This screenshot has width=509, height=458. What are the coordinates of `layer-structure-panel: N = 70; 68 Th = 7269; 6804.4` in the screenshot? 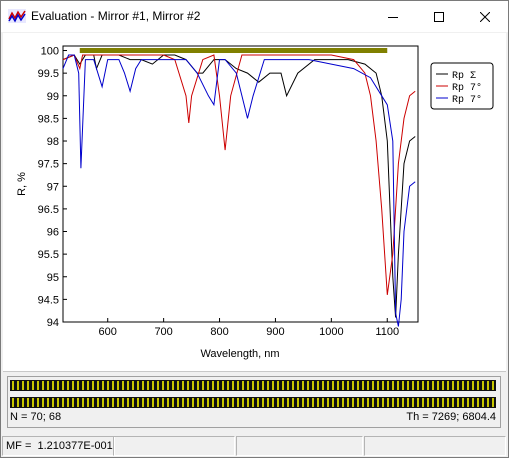 It's located at (254, 402).